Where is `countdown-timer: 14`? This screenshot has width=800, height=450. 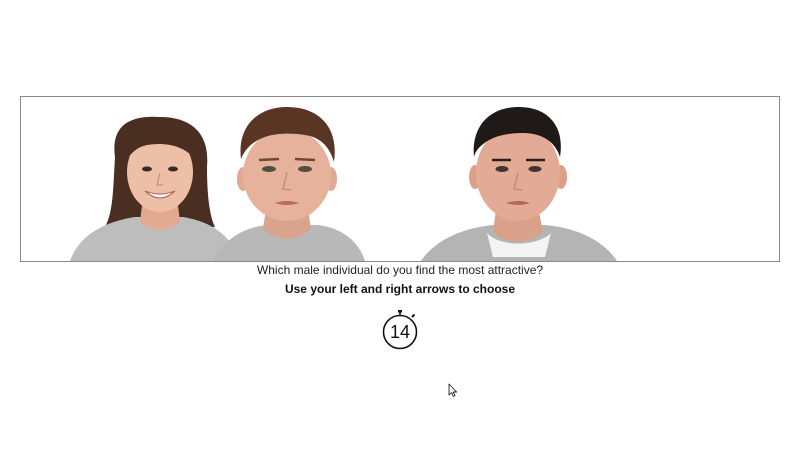
countdown-timer: 14 is located at coordinates (400, 329).